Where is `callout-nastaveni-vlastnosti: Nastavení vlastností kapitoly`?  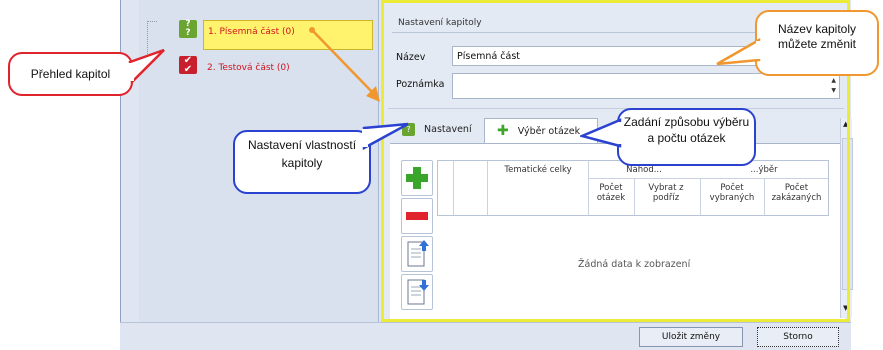
callout-nastaveni-vlastnosti: Nastavení vlastností kapitoly is located at coordinates (302, 162).